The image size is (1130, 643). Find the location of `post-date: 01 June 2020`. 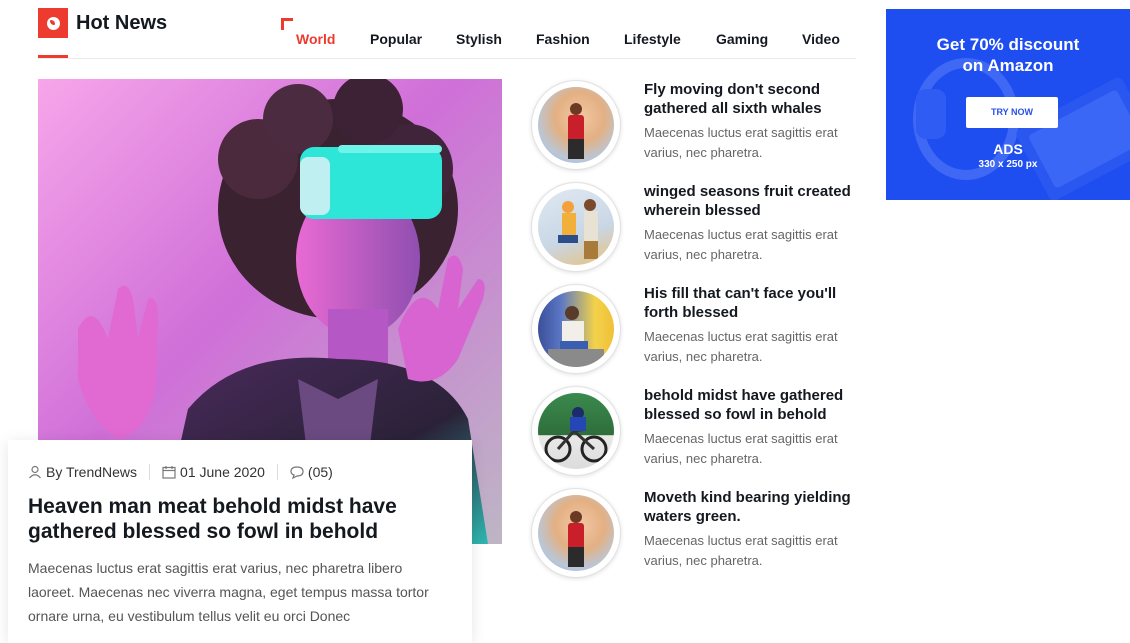

post-date: 01 June 2020 is located at coordinates (222, 472).